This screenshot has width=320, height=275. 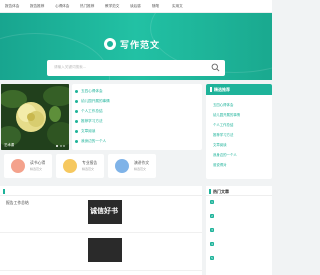 I want to click on category-tile: 读书心得 精选范文, so click(x=28, y=166).